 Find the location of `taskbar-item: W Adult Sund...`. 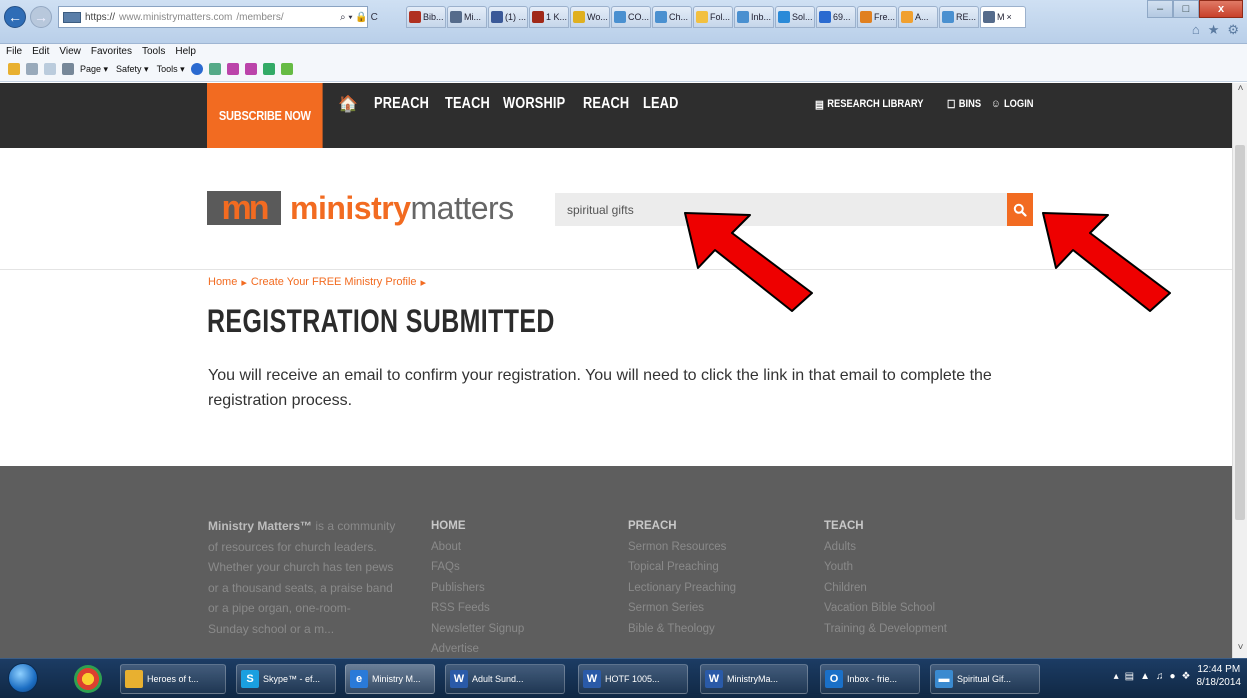

taskbar-item: W Adult Sund... is located at coordinates (505, 679).